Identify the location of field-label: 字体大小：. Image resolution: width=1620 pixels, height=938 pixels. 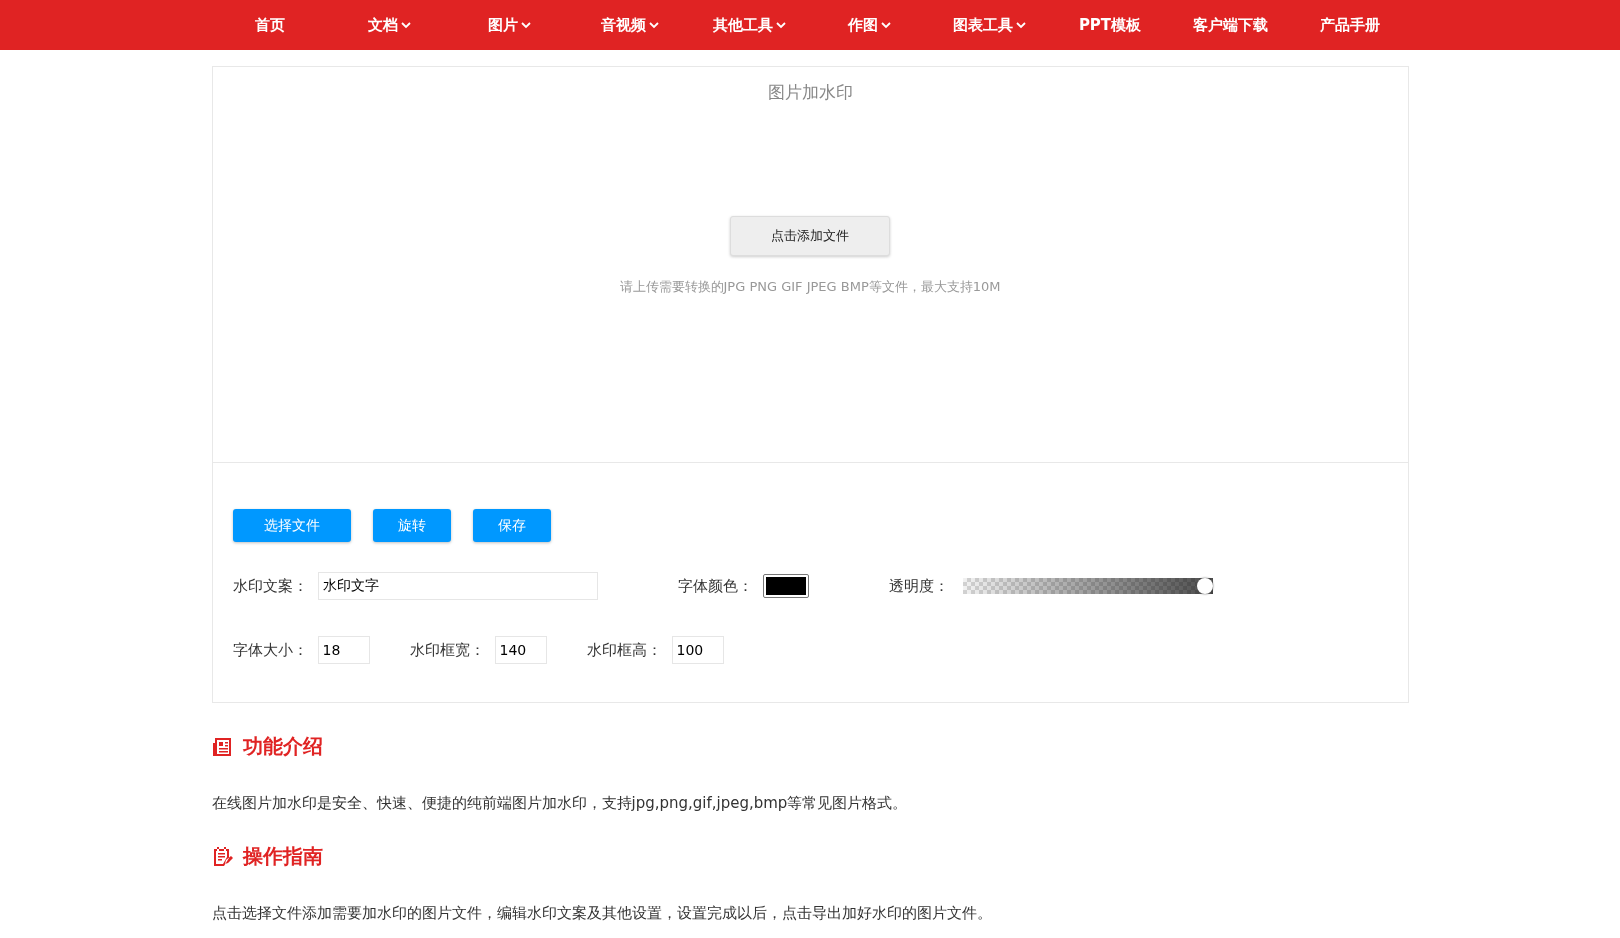
(270, 650).